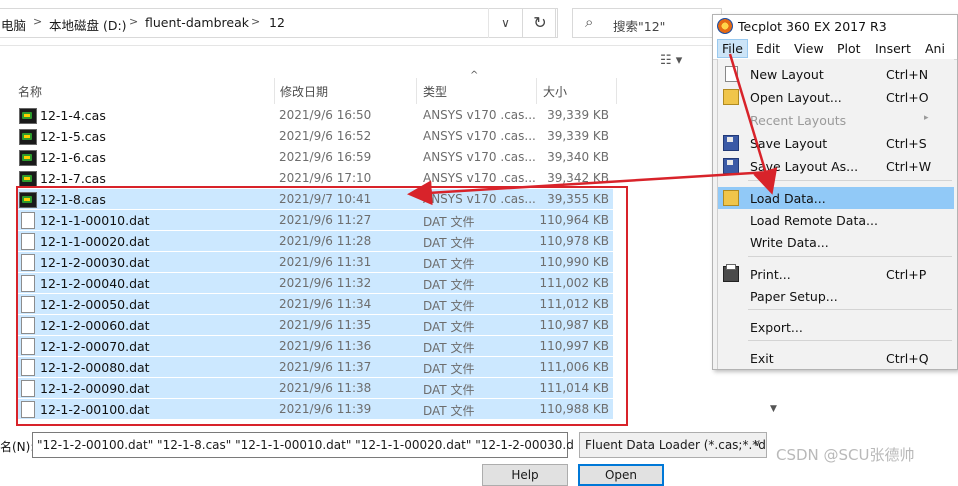 The width and height of the screenshot is (958, 486). I want to click on annotation-arrows, so click(592, 129).